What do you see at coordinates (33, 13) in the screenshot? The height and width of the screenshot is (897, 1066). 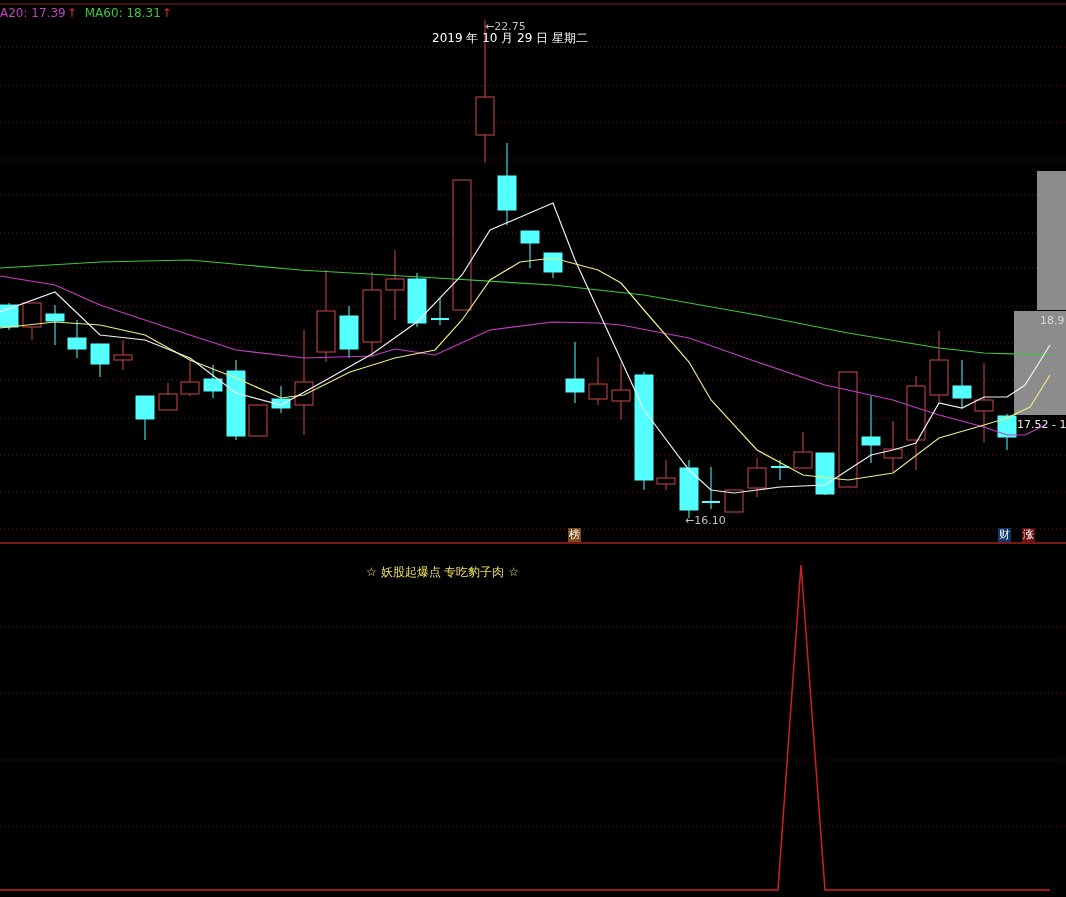 I see `legend-label: A20: 17.39` at bounding box center [33, 13].